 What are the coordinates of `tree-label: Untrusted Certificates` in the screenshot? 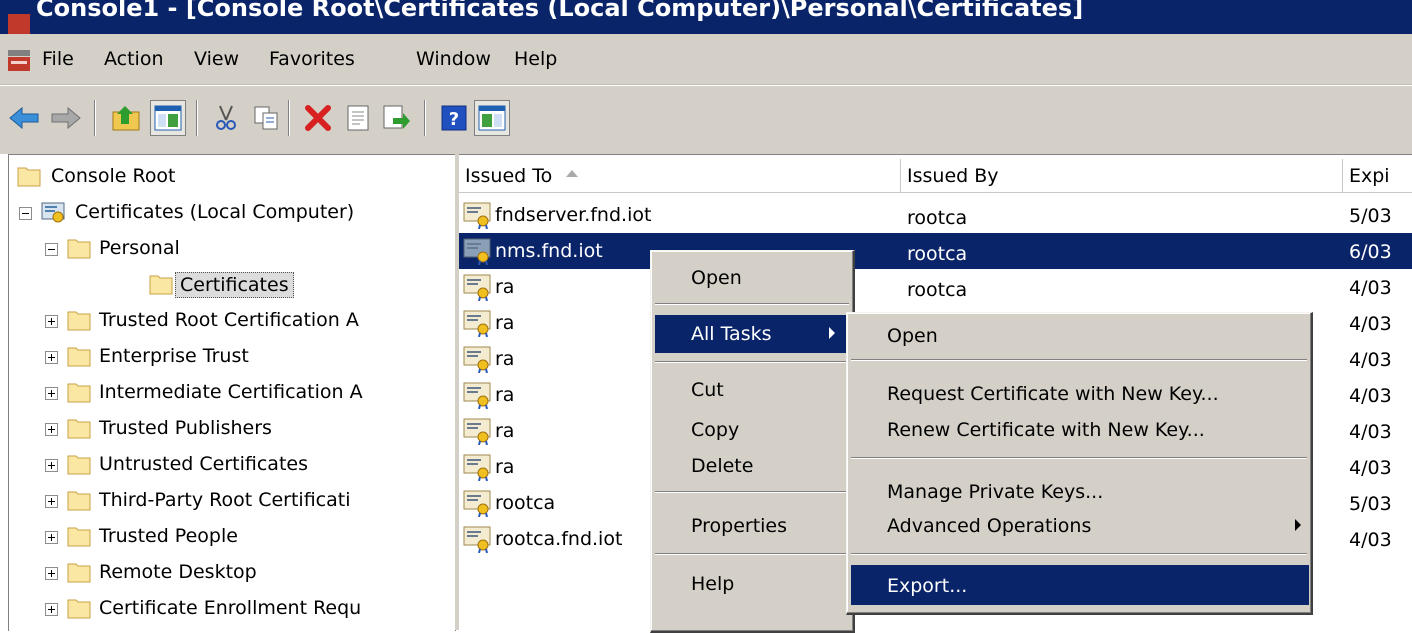 It's located at (203, 464).